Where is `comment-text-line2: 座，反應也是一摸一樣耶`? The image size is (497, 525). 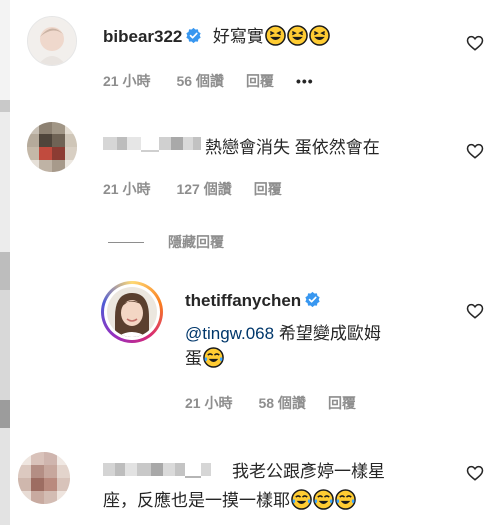 comment-text-line2: 座，反應也是一摸一樣耶 is located at coordinates (229, 498).